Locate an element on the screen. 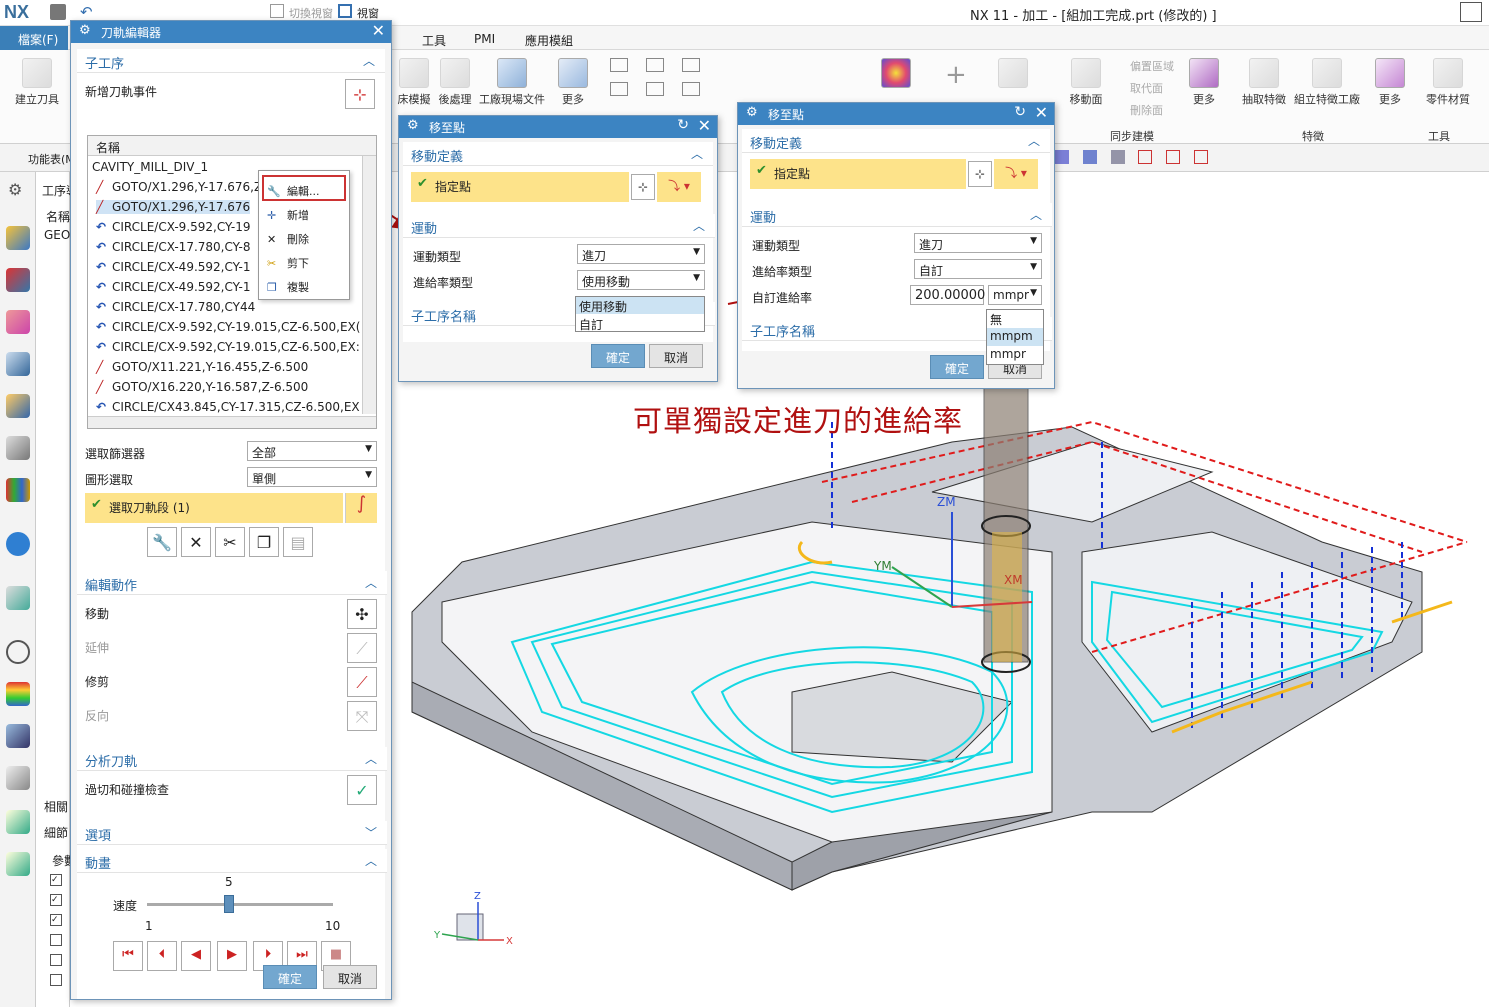 The height and width of the screenshot is (1007, 1489). filter-select: 全部 ▼ is located at coordinates (312, 451).